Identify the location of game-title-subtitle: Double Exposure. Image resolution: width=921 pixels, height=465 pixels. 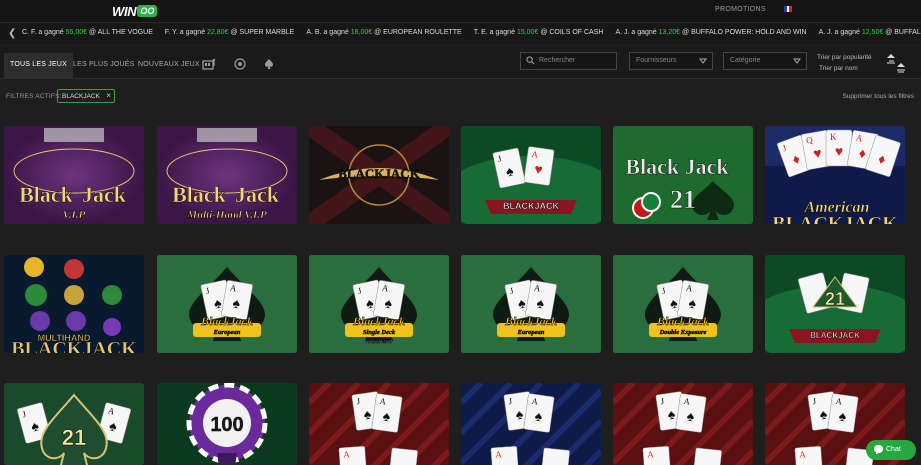
(683, 332).